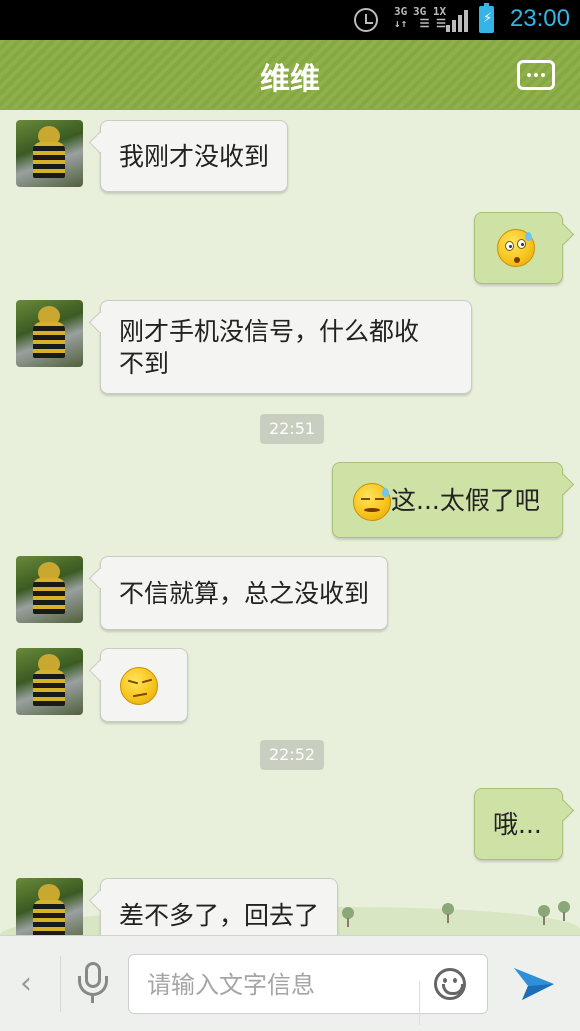 This screenshot has height=1031, width=580. Describe the element at coordinates (139, 686) in the screenshot. I see `smug-emoji-icon` at that location.